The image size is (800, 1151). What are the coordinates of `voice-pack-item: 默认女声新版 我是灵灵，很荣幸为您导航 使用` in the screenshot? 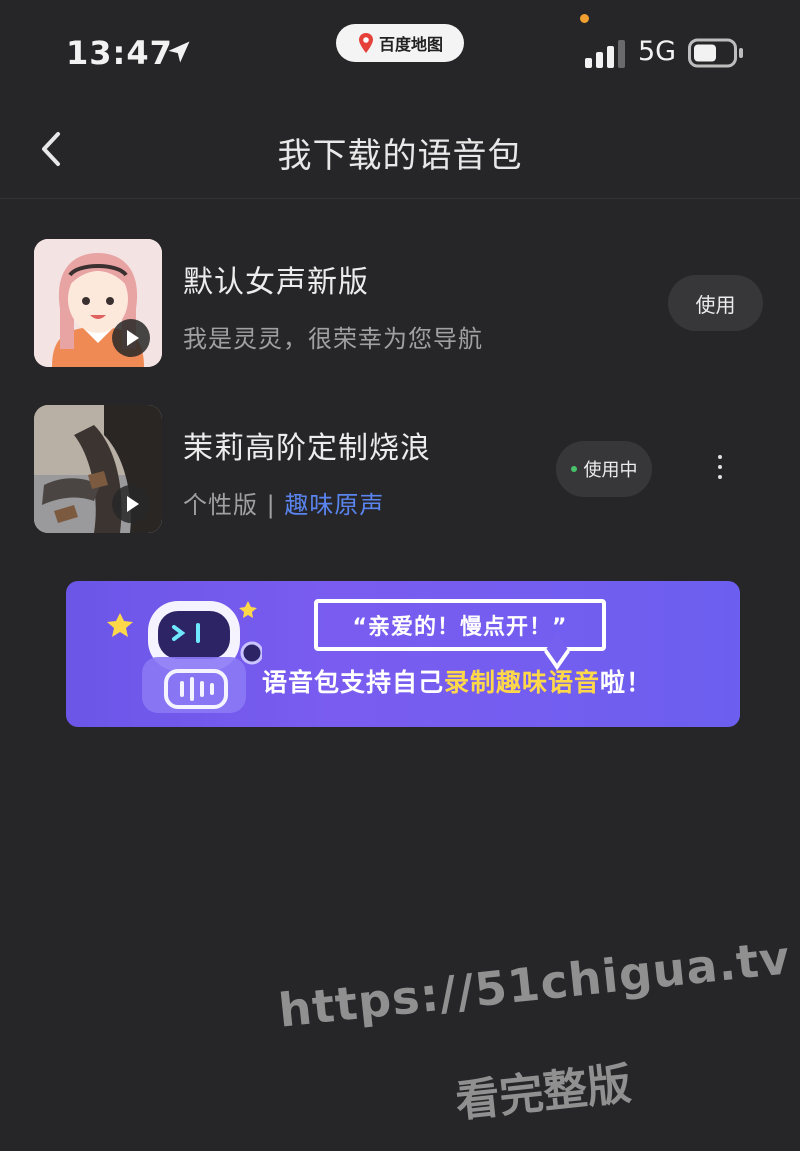 It's located at (400, 304).